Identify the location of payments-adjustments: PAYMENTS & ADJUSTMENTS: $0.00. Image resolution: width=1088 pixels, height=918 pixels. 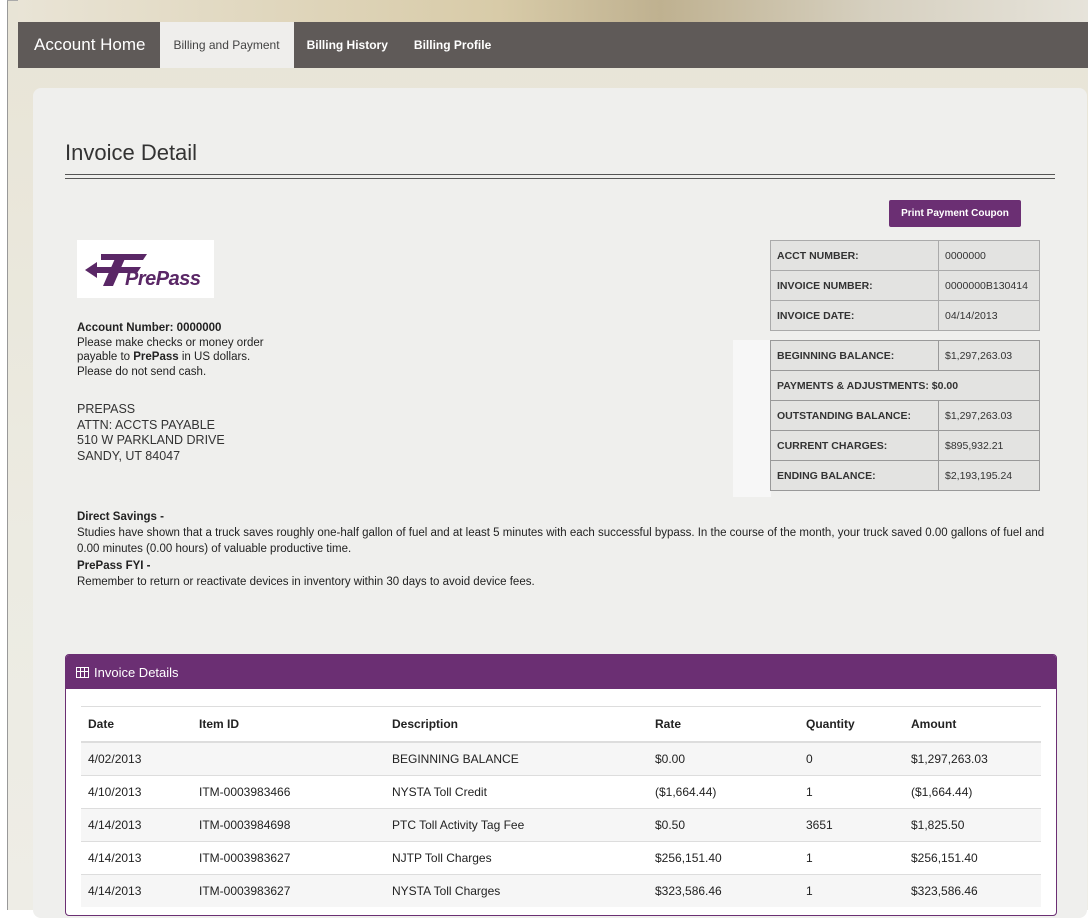
(905, 385).